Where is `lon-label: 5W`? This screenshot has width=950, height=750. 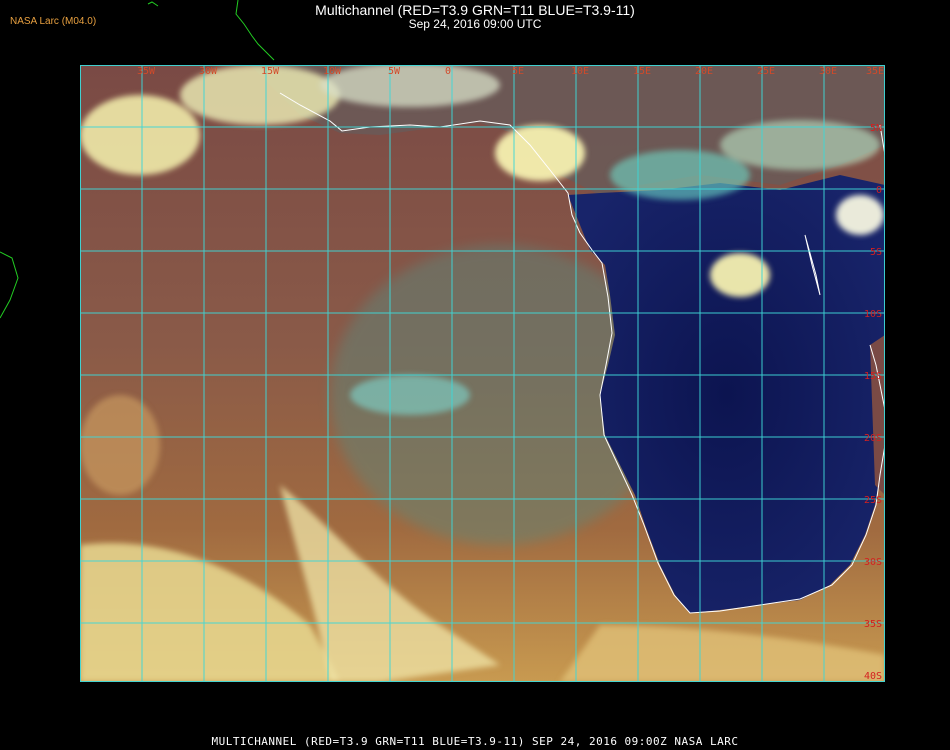 lon-label: 5W is located at coordinates (394, 71).